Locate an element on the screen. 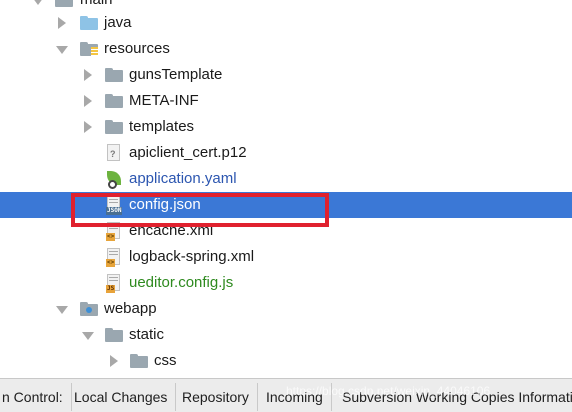 This screenshot has height=412, width=572. tree-row-java: java is located at coordinates (286, 23).